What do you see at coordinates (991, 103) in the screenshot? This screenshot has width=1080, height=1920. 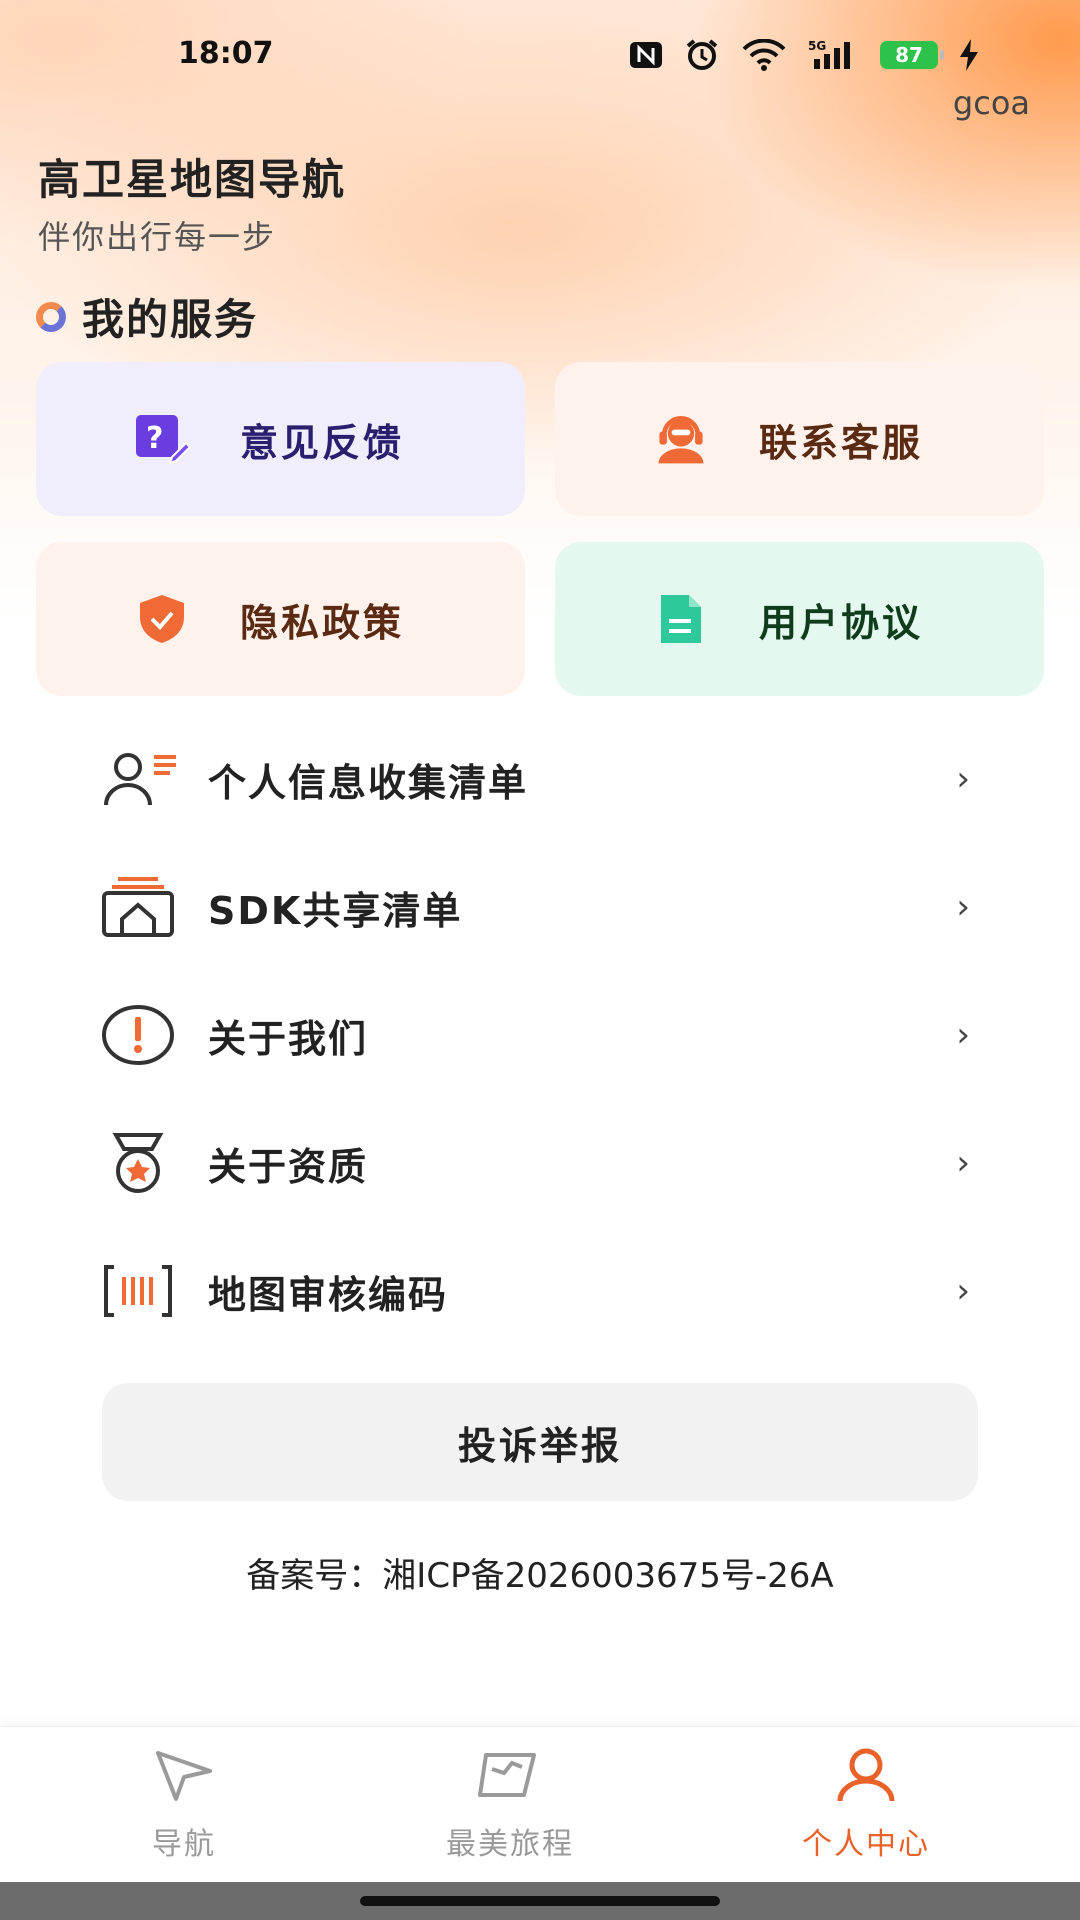 I see `user-name: gcoa` at bounding box center [991, 103].